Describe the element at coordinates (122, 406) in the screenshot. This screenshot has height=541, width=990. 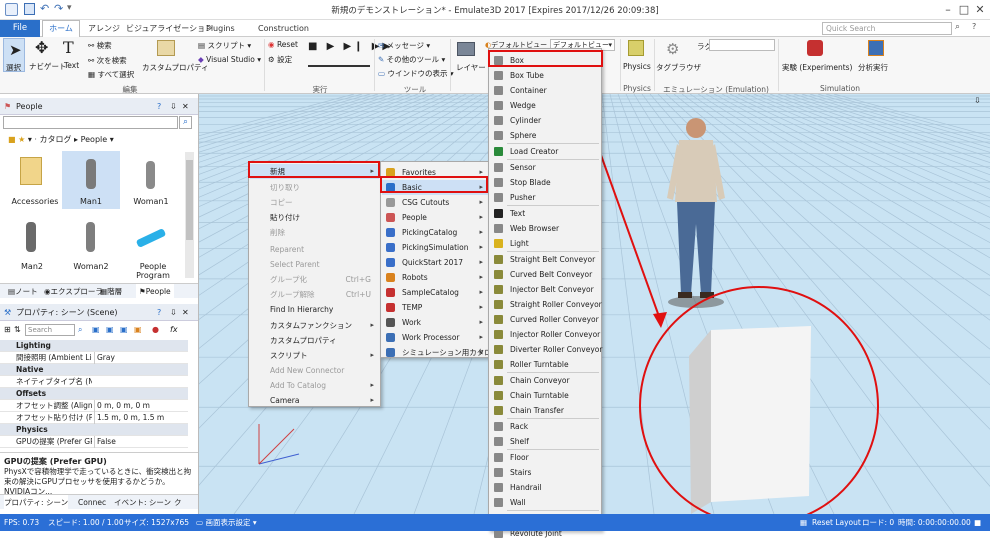
I see `property-value: 0 m, 0 m, 0 m` at that location.